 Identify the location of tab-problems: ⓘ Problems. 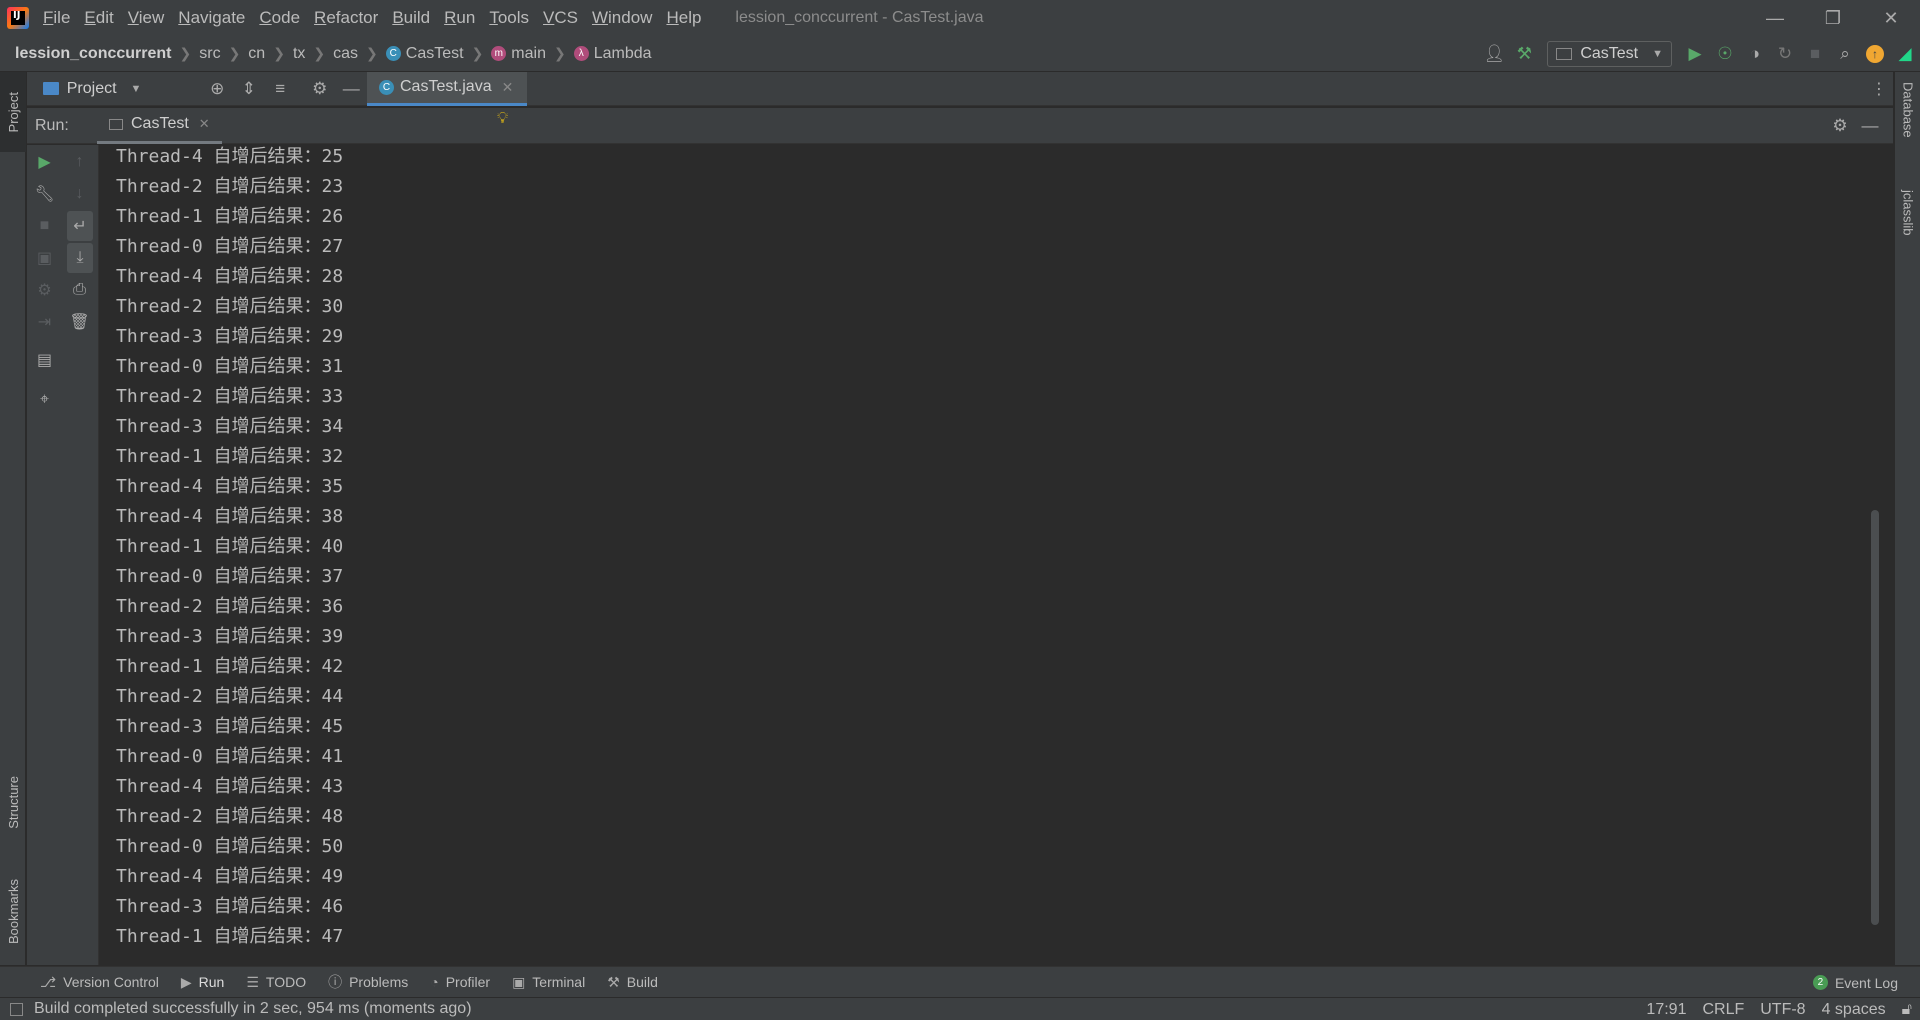
(368, 982).